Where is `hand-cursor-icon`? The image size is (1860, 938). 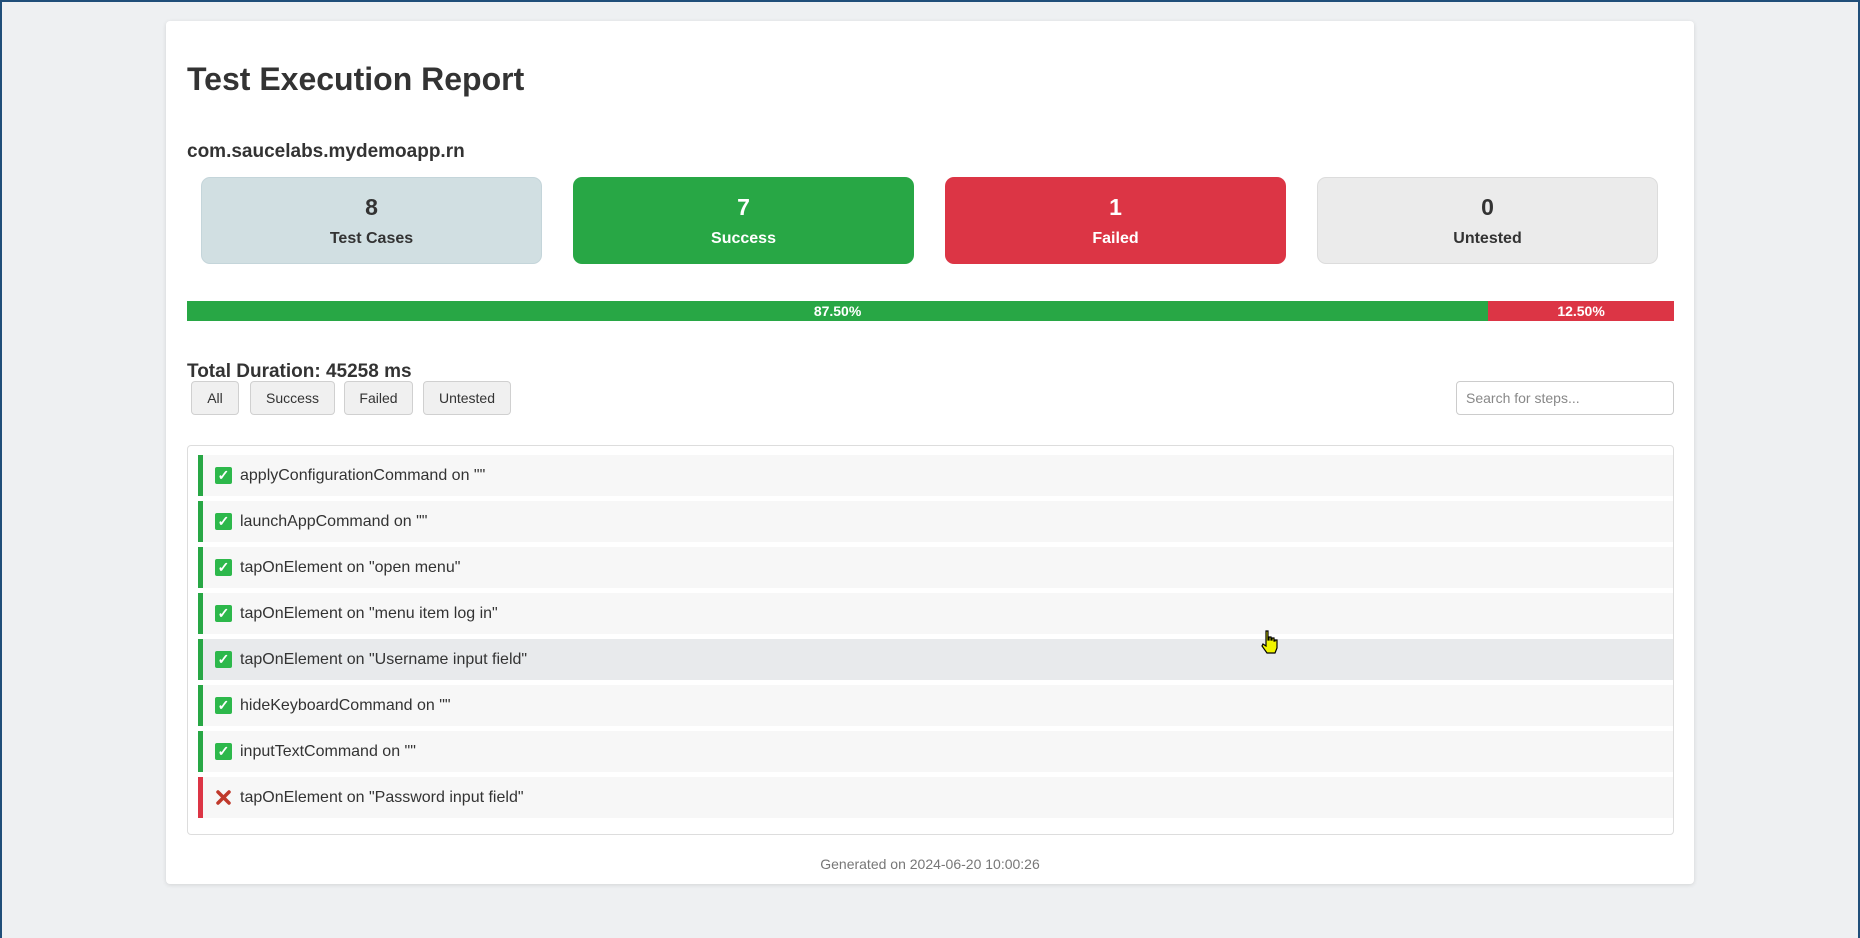
hand-cursor-icon is located at coordinates (1269, 642).